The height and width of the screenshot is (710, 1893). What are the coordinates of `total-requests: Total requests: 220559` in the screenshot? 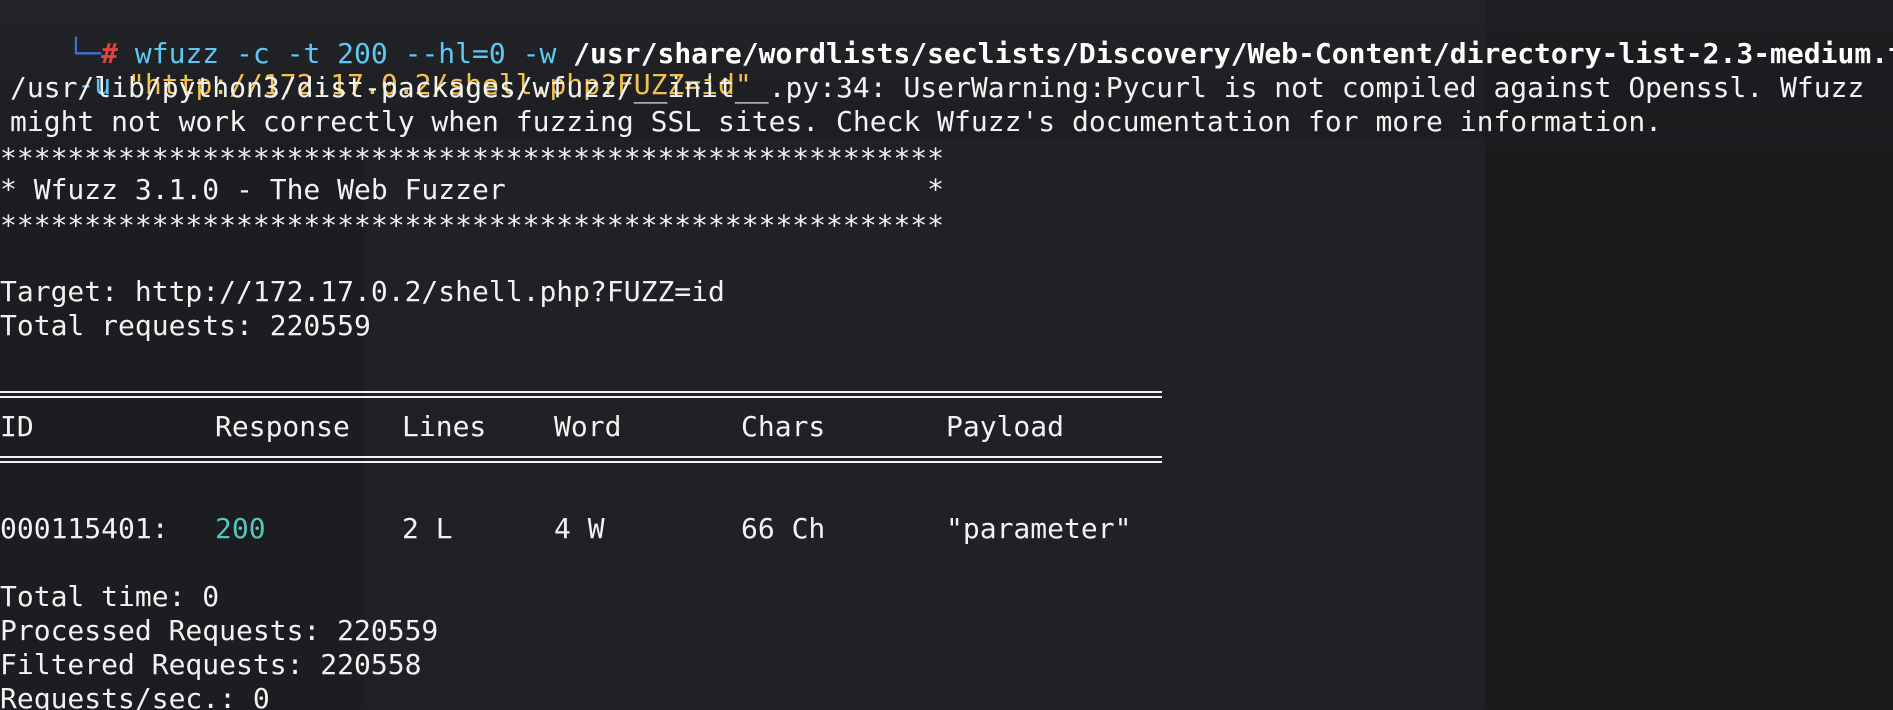 It's located at (185, 325).